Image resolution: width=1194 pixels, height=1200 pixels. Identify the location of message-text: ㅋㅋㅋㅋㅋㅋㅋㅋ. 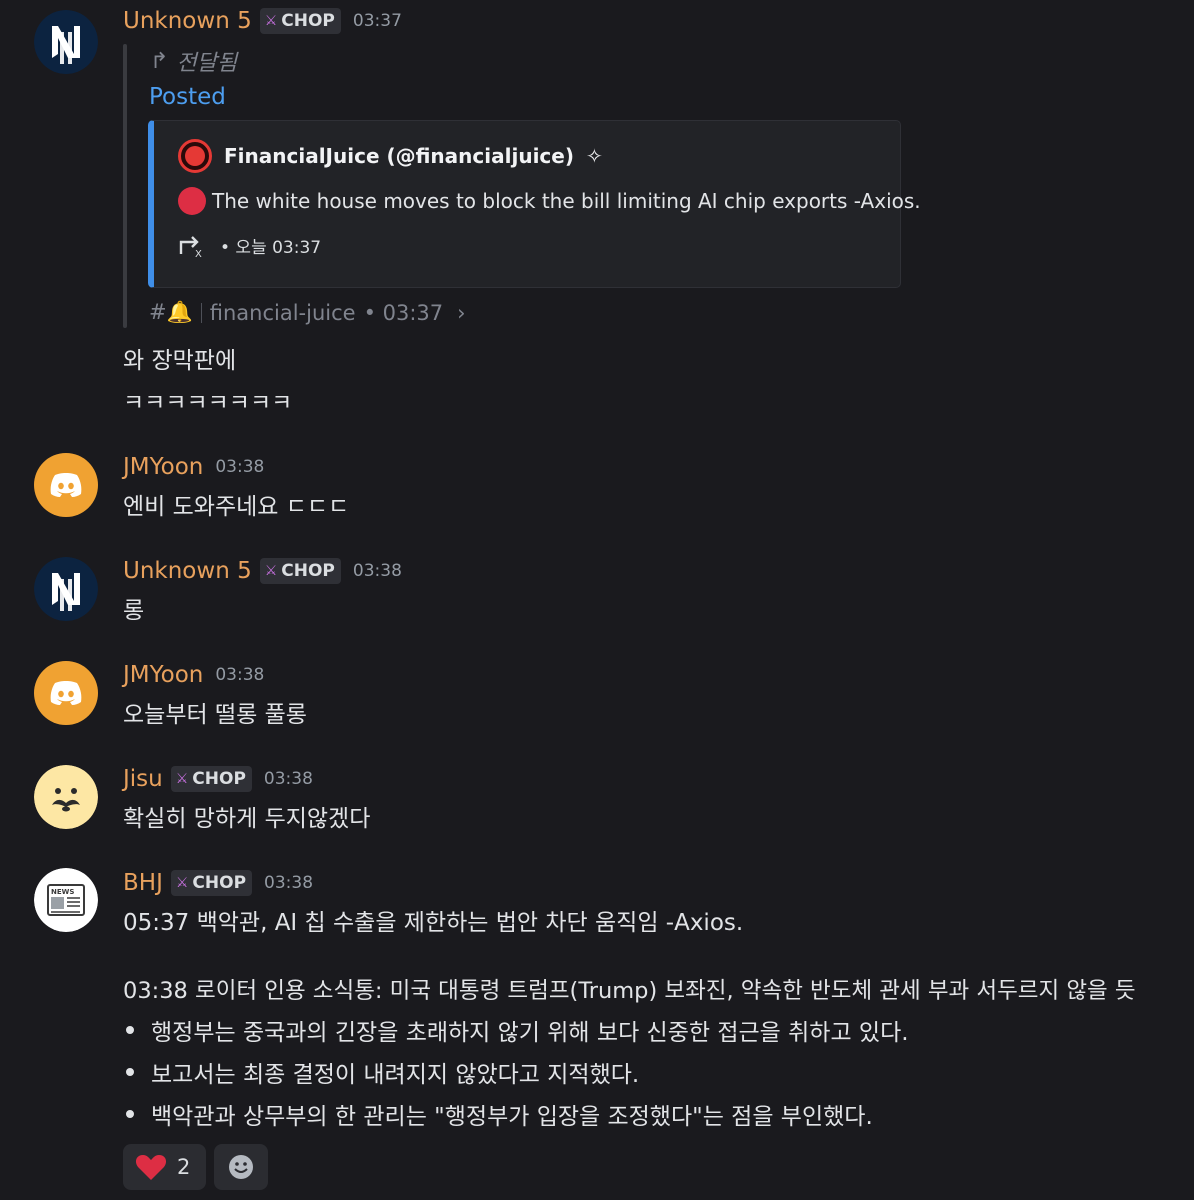
(208, 403).